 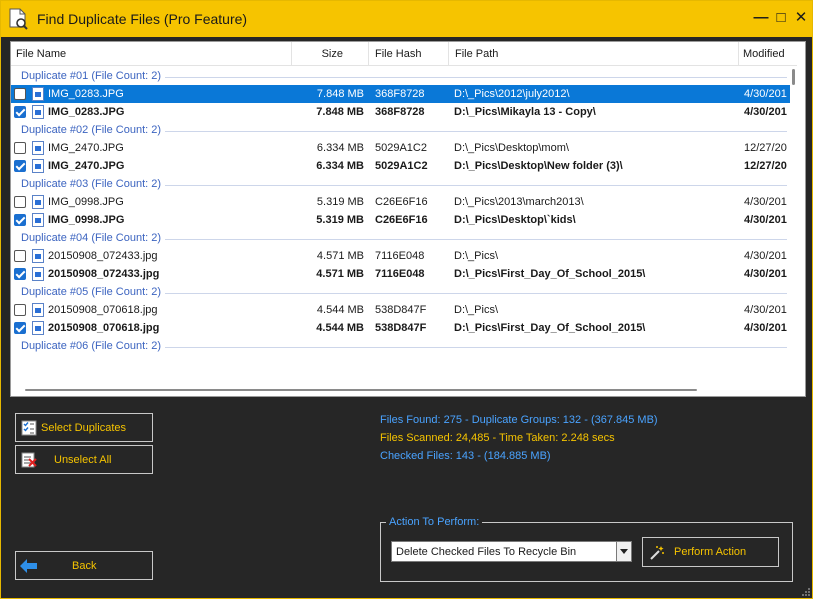 I want to click on unselect-all-label: Unselect All, so click(x=83, y=460).